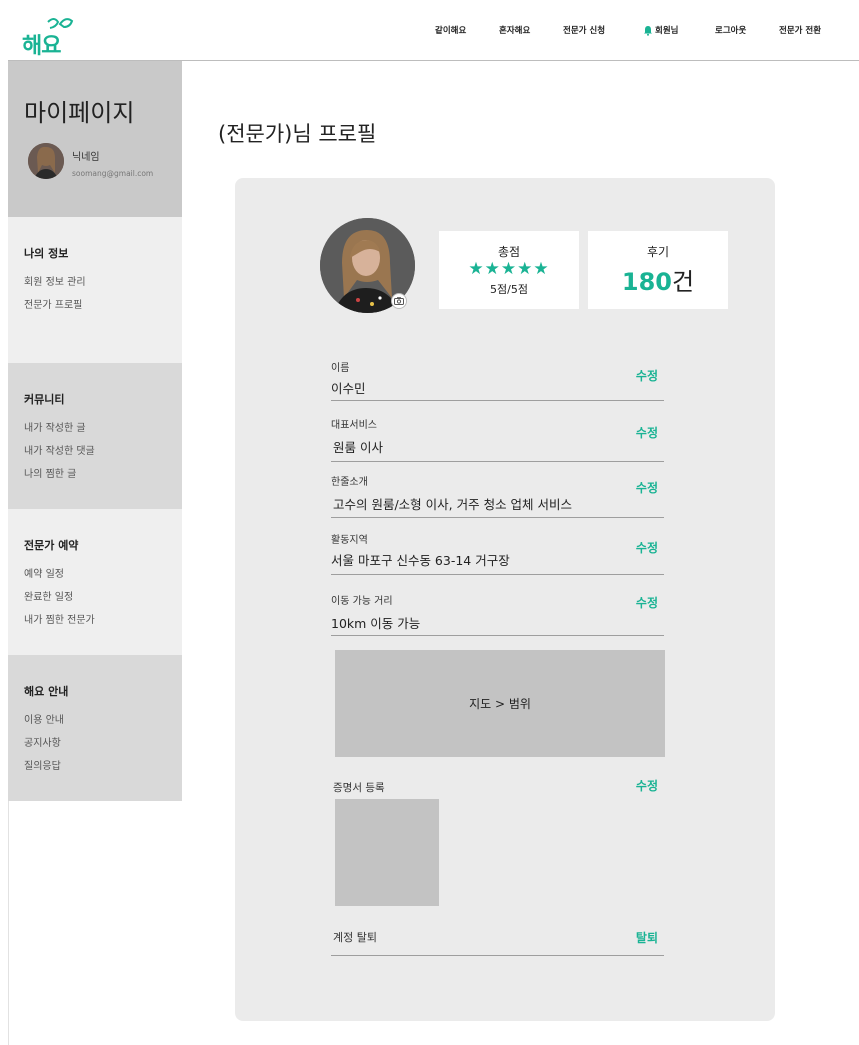 The image size is (859, 1045). What do you see at coordinates (647, 937) in the screenshot?
I see `withdraw-button: 탈퇴` at bounding box center [647, 937].